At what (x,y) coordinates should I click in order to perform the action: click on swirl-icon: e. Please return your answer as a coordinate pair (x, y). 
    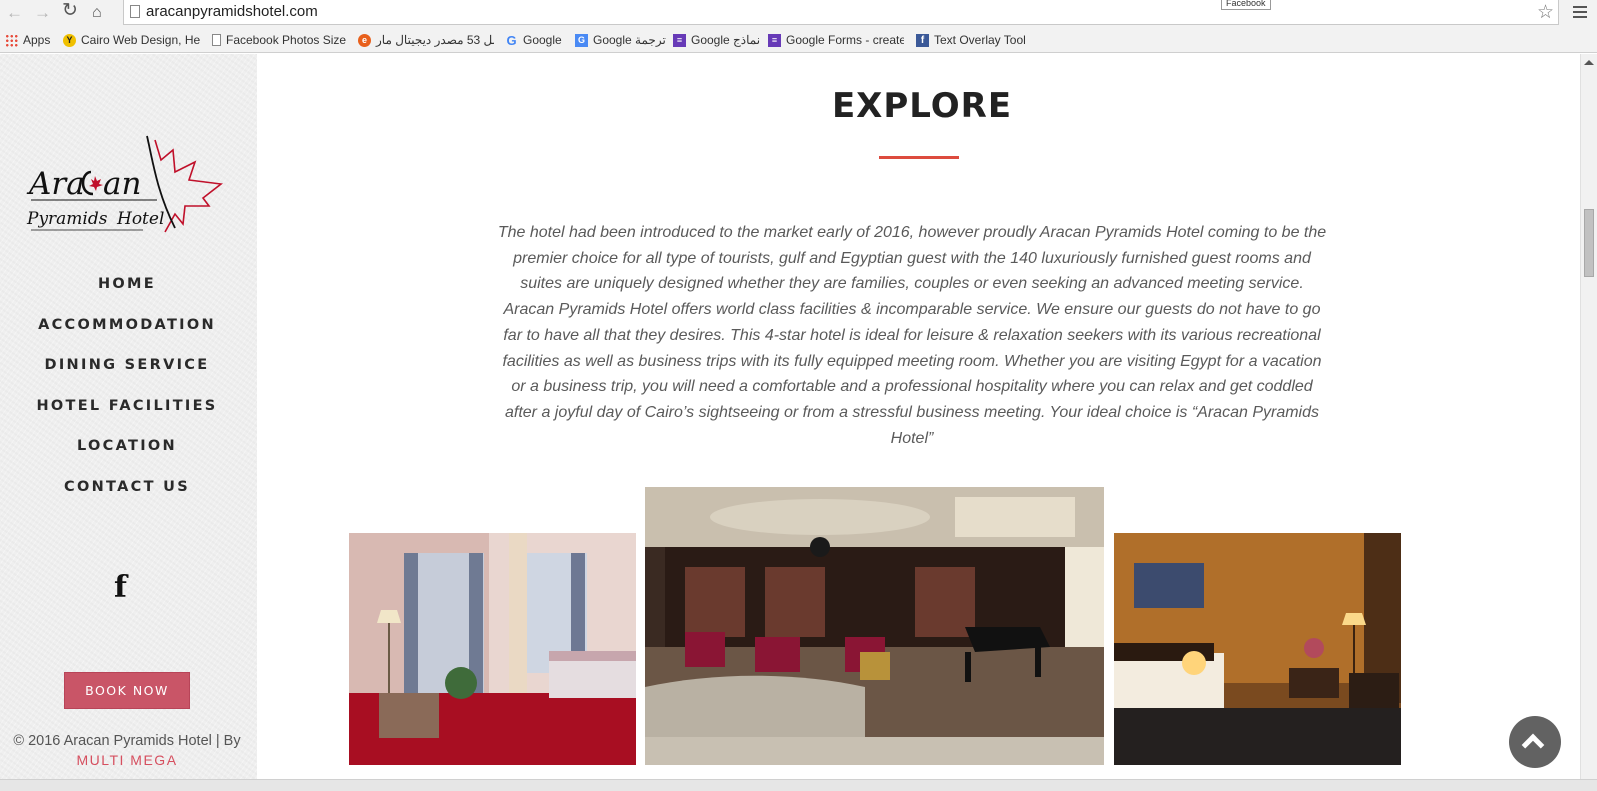
    Looking at the image, I should click on (364, 40).